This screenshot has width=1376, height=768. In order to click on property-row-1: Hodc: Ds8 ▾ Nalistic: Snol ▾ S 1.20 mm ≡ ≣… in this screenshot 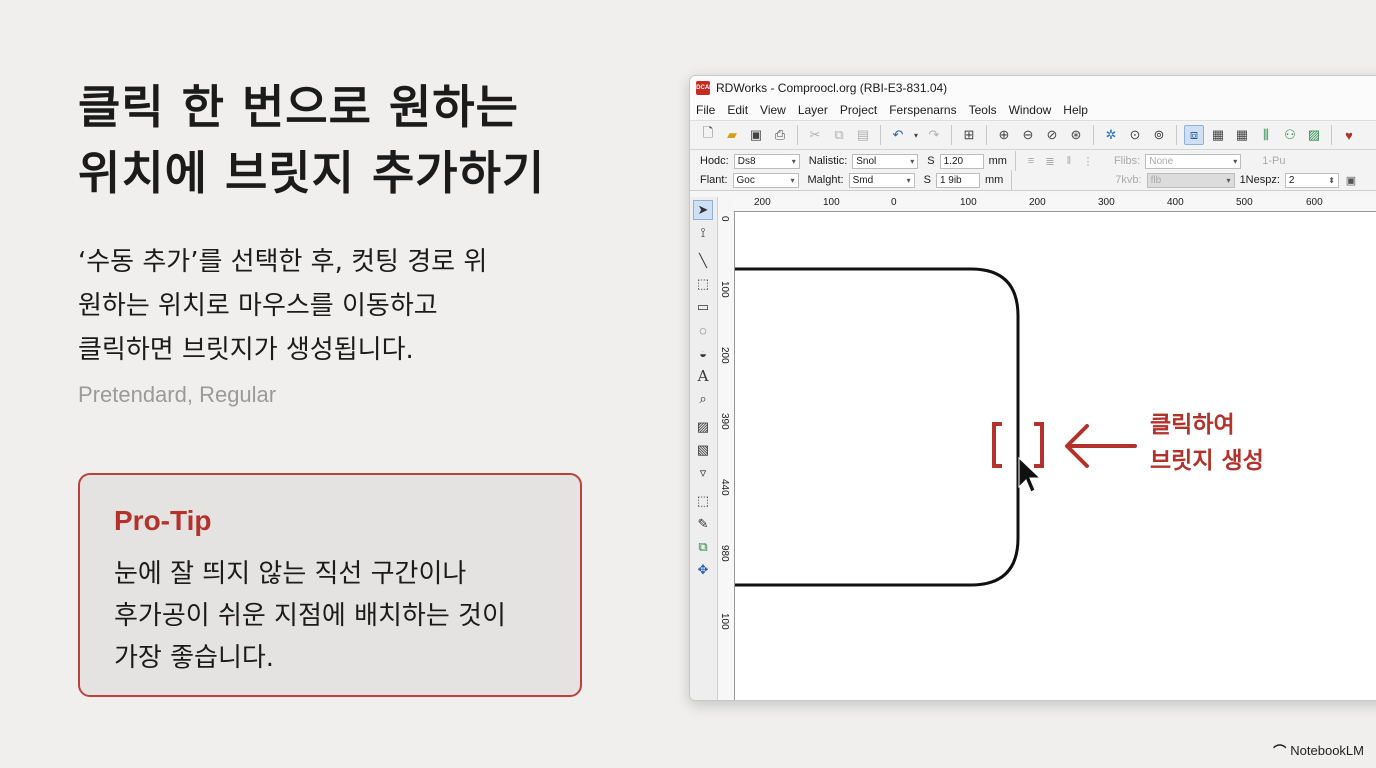, I will do `click(992, 161)`.